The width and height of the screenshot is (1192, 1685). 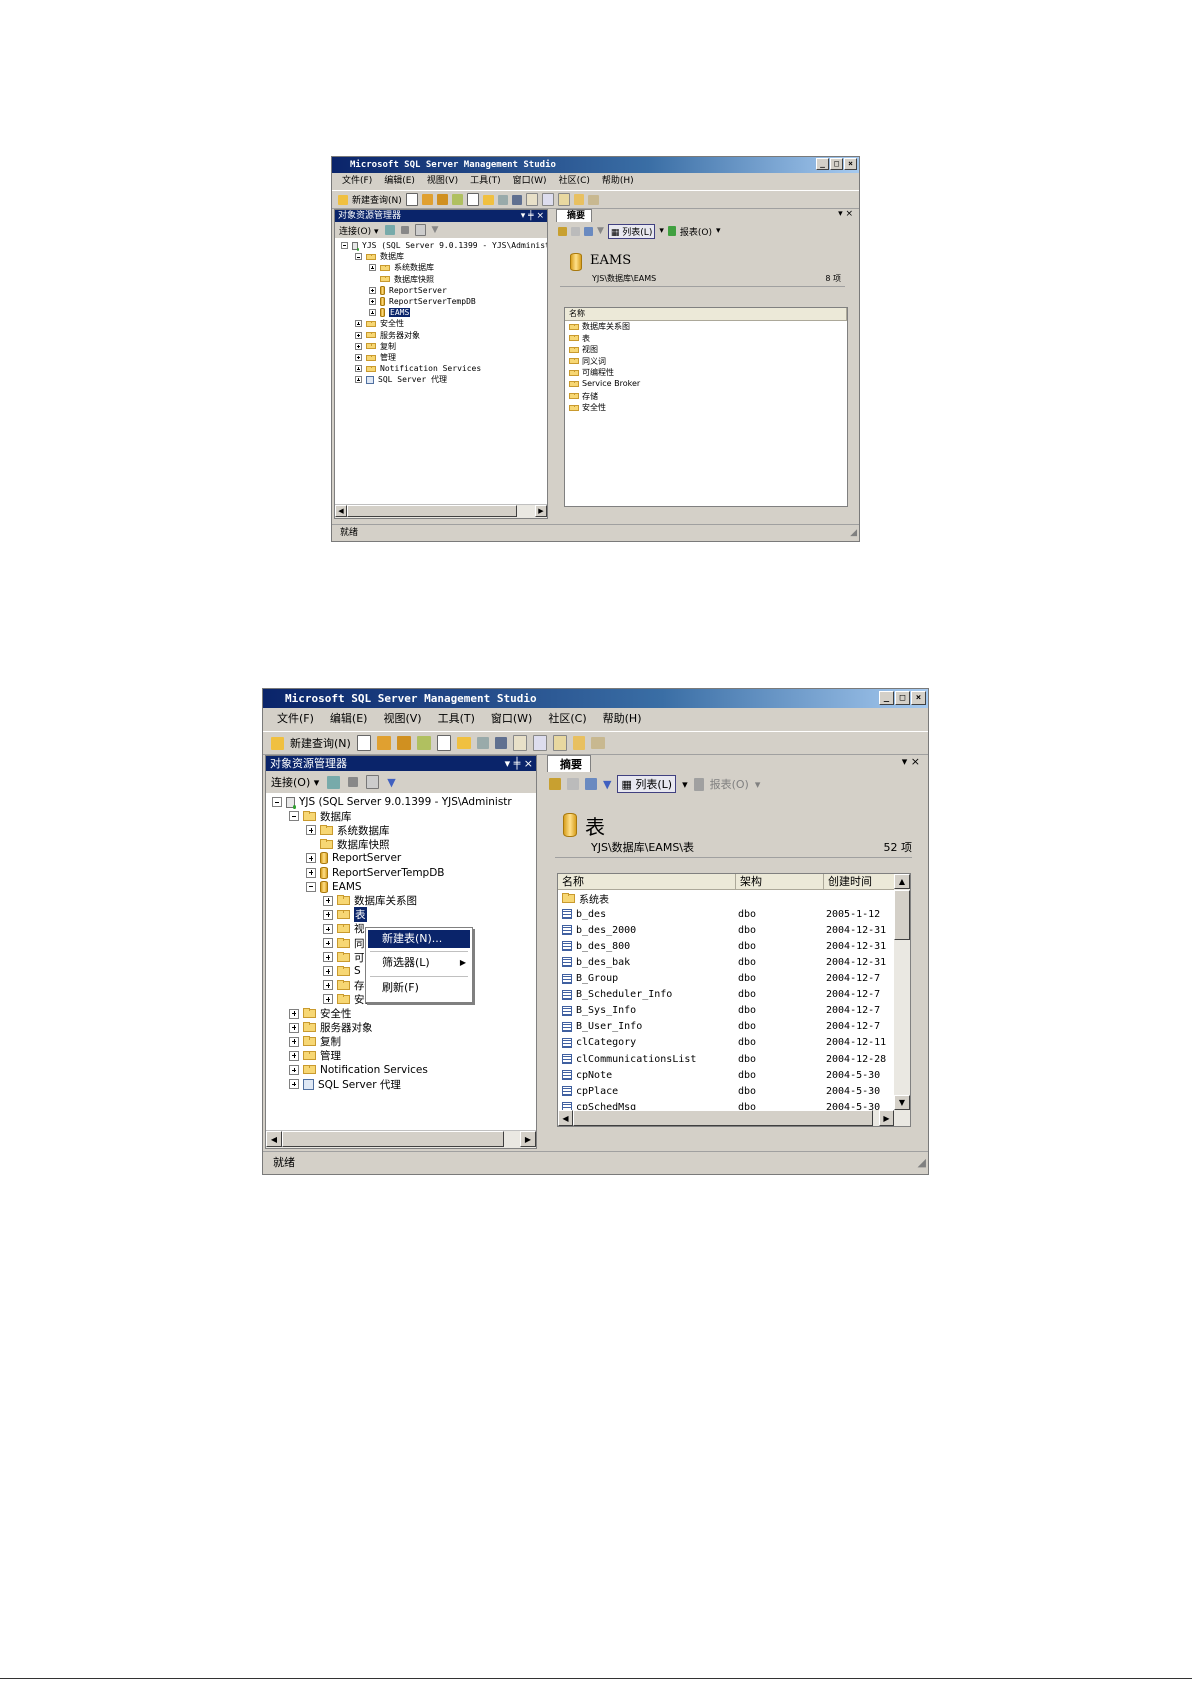 I want to click on list-item: 可编程性, so click(x=591, y=372).